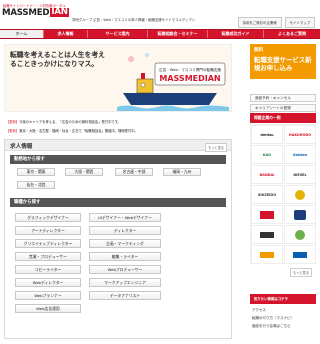  I want to click on jobtype-heading: 職種から探す, so click(118, 202).